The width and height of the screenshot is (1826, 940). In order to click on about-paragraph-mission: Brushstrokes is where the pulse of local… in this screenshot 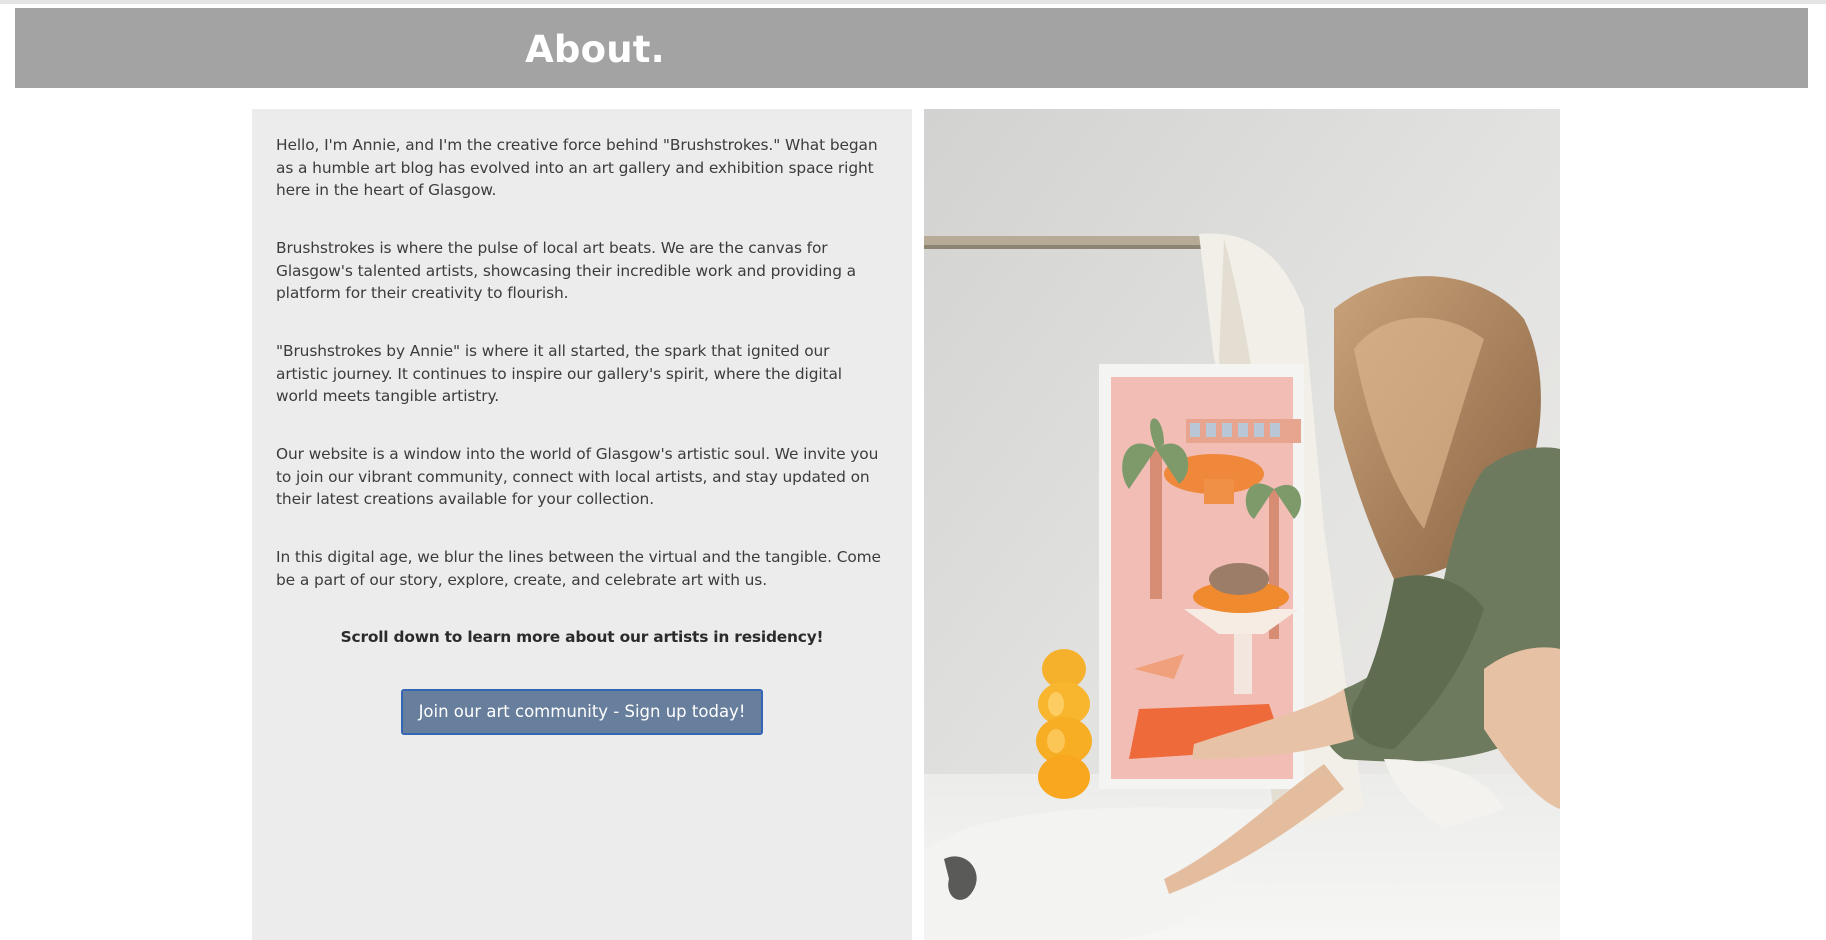, I will do `click(566, 270)`.